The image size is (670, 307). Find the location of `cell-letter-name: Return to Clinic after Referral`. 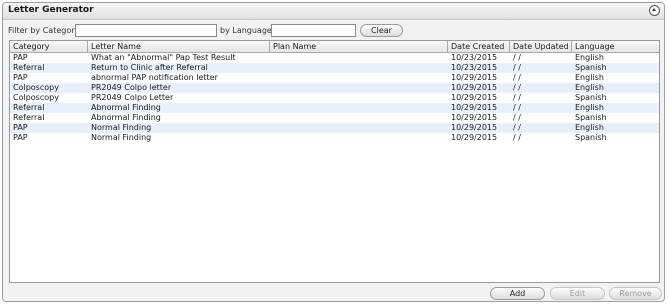

cell-letter-name: Return to Clinic after Referral is located at coordinates (149, 67).